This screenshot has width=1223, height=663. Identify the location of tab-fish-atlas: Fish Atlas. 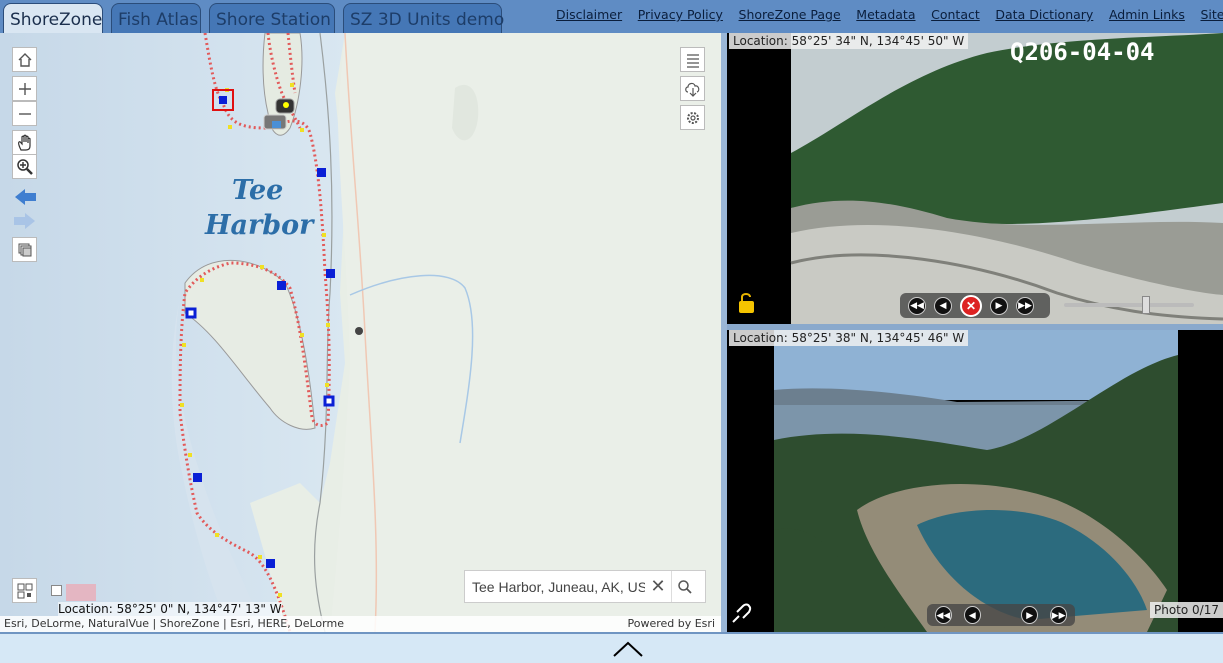
(156, 18).